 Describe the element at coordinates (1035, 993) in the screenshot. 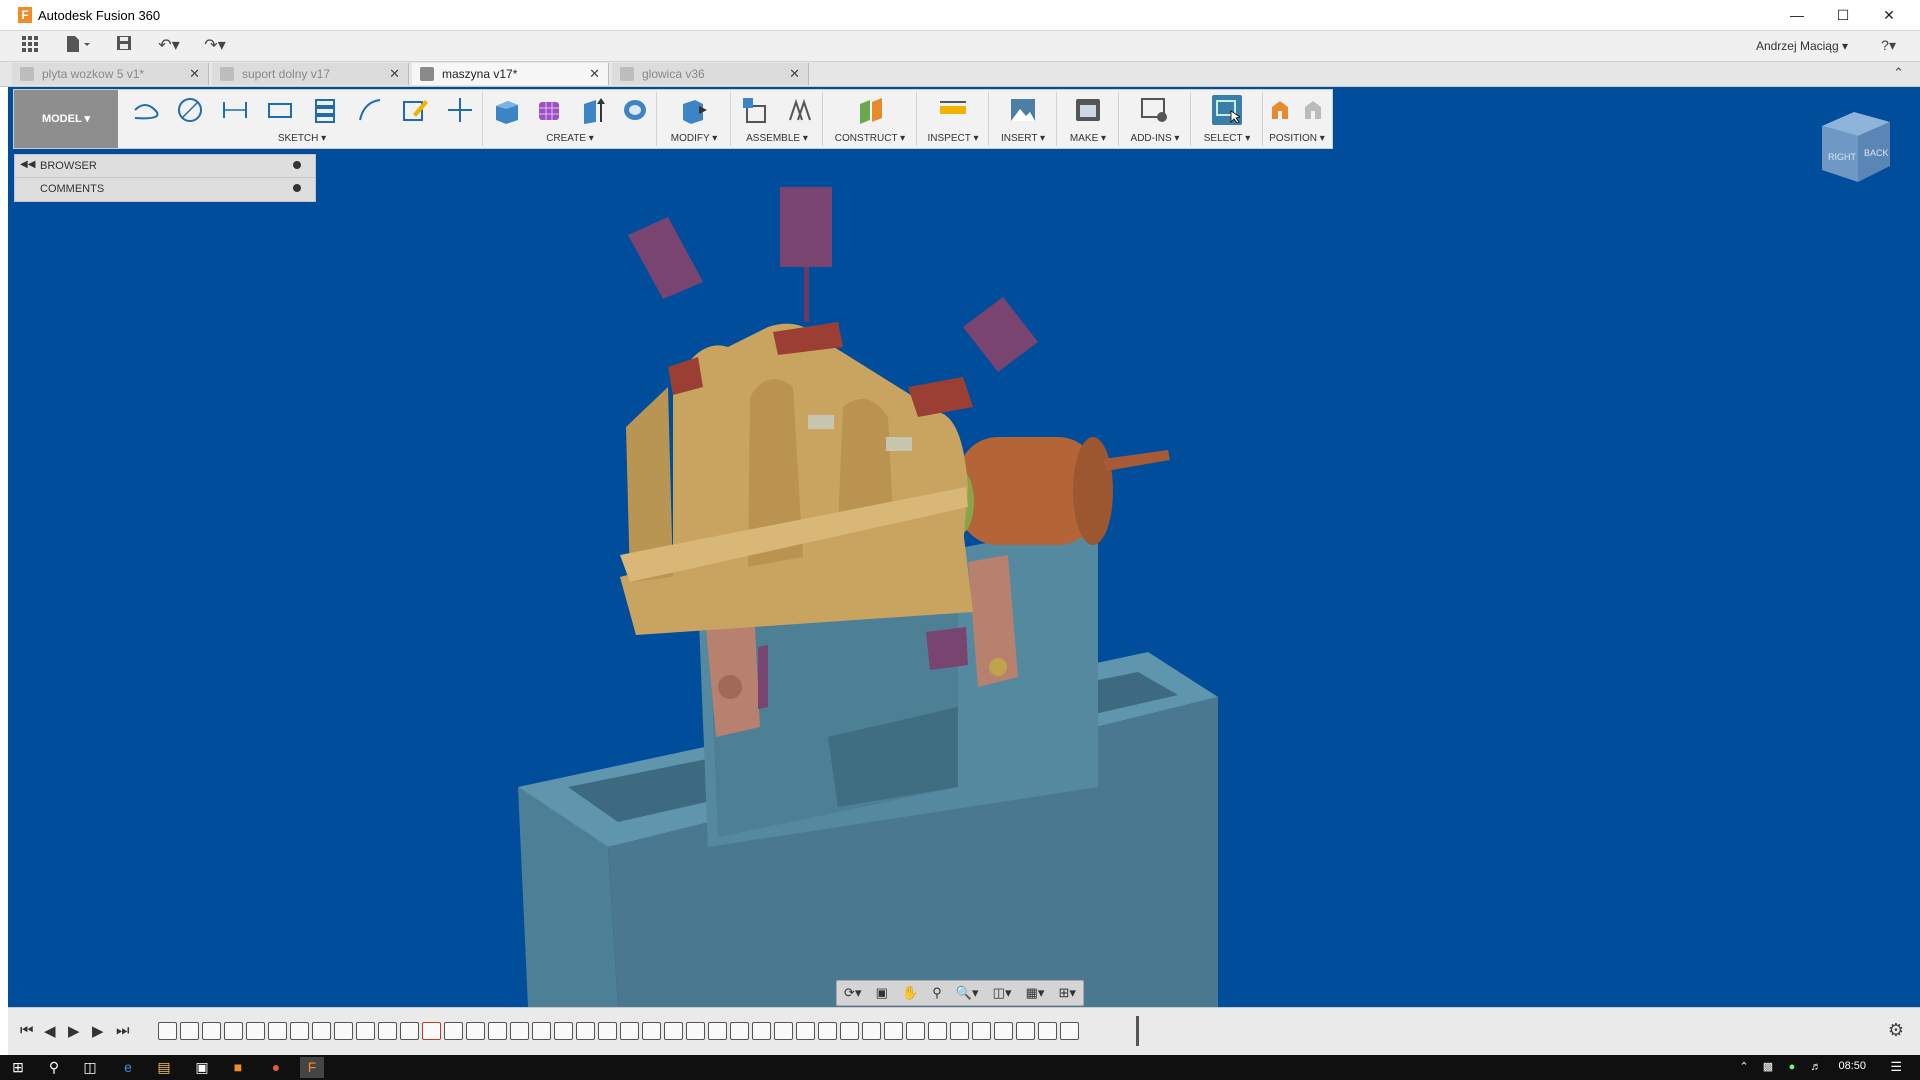

I see `grid-settings-icon: ▦▾` at that location.